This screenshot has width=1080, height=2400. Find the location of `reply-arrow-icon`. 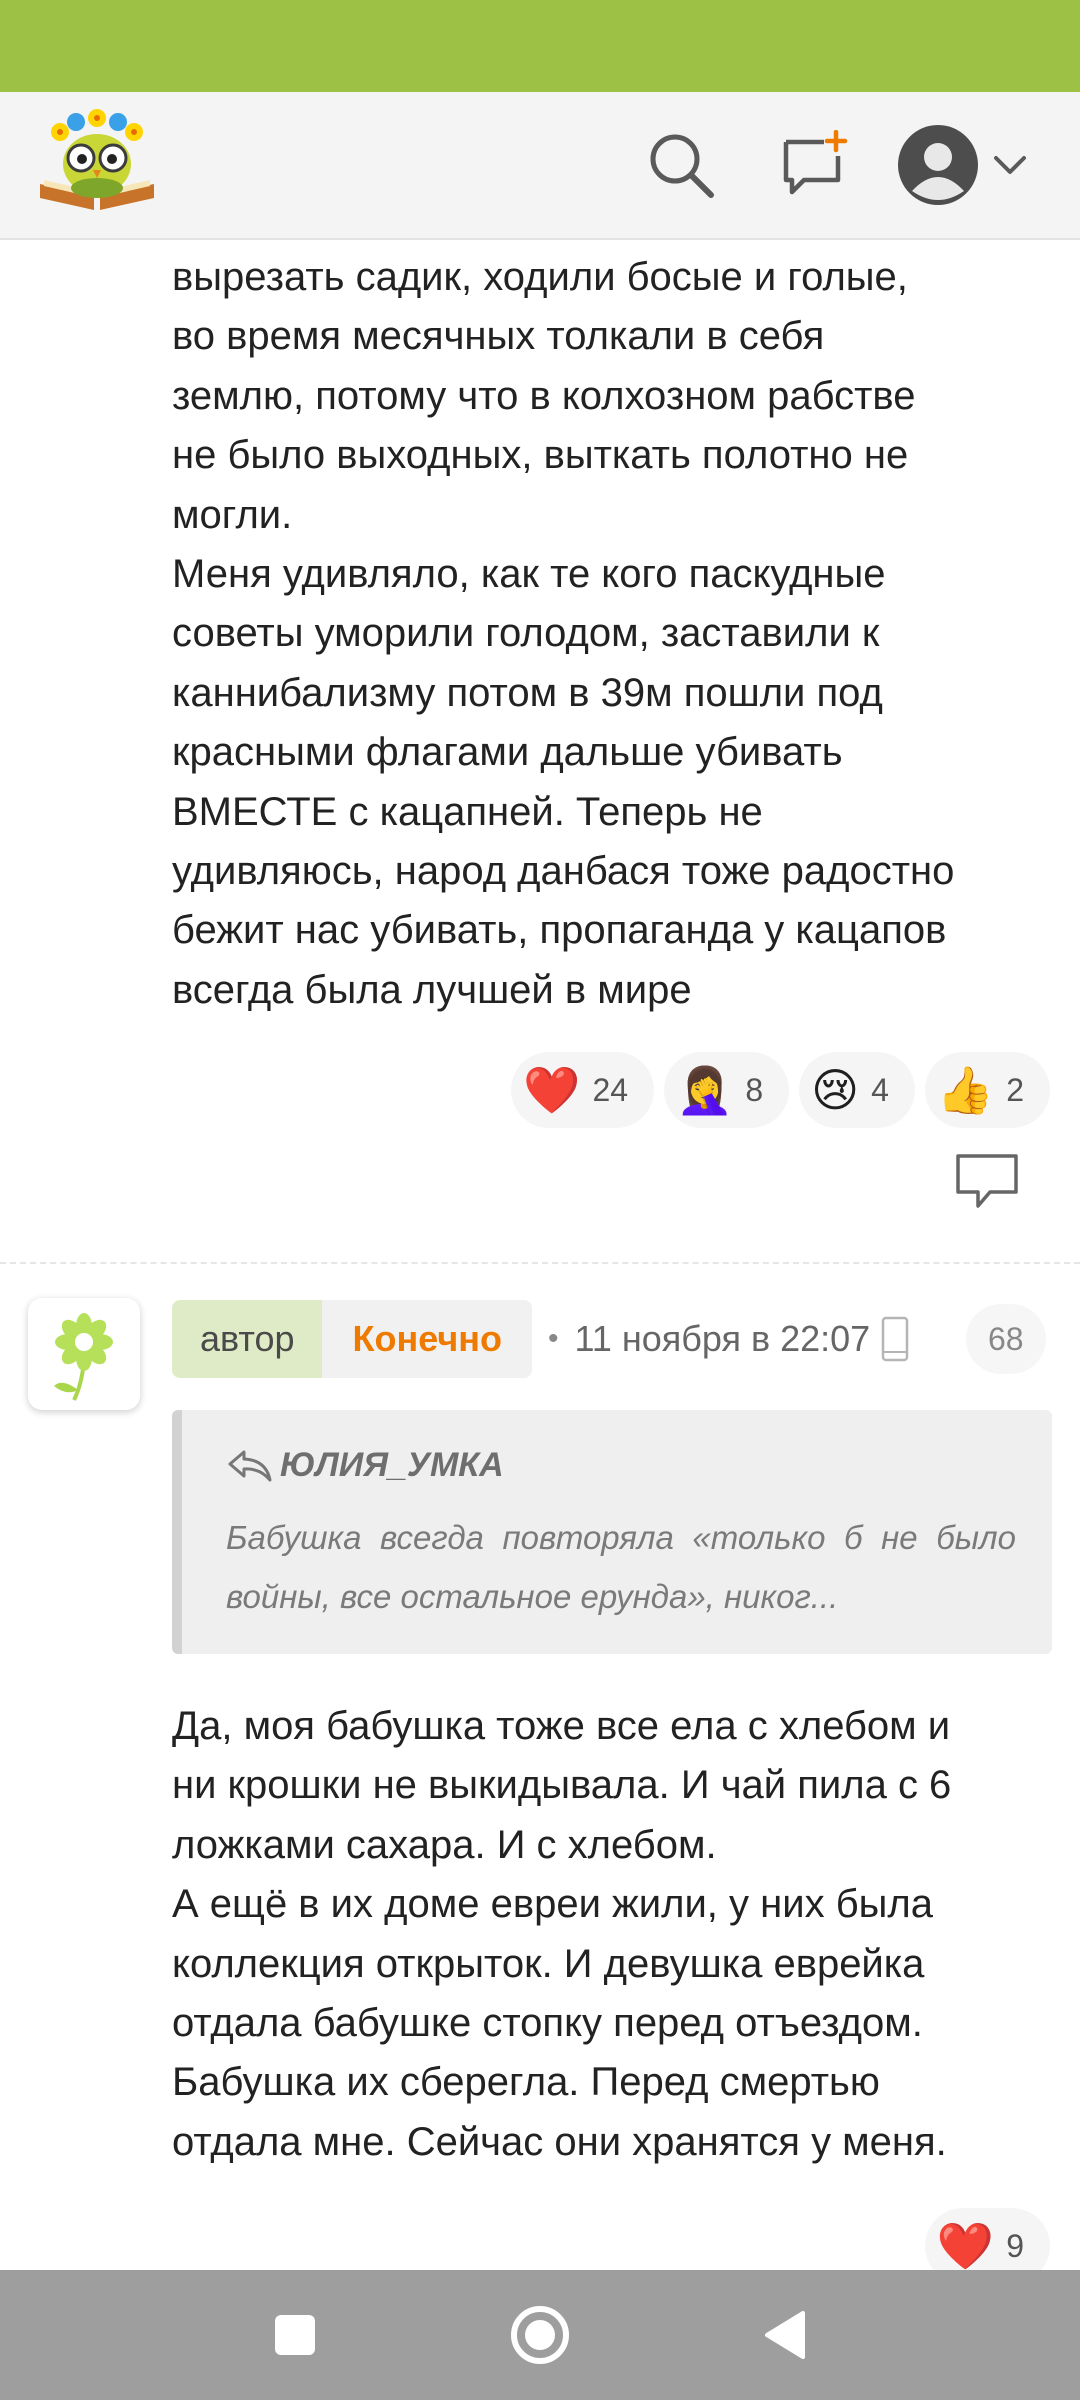

reply-arrow-icon is located at coordinates (250, 1465).